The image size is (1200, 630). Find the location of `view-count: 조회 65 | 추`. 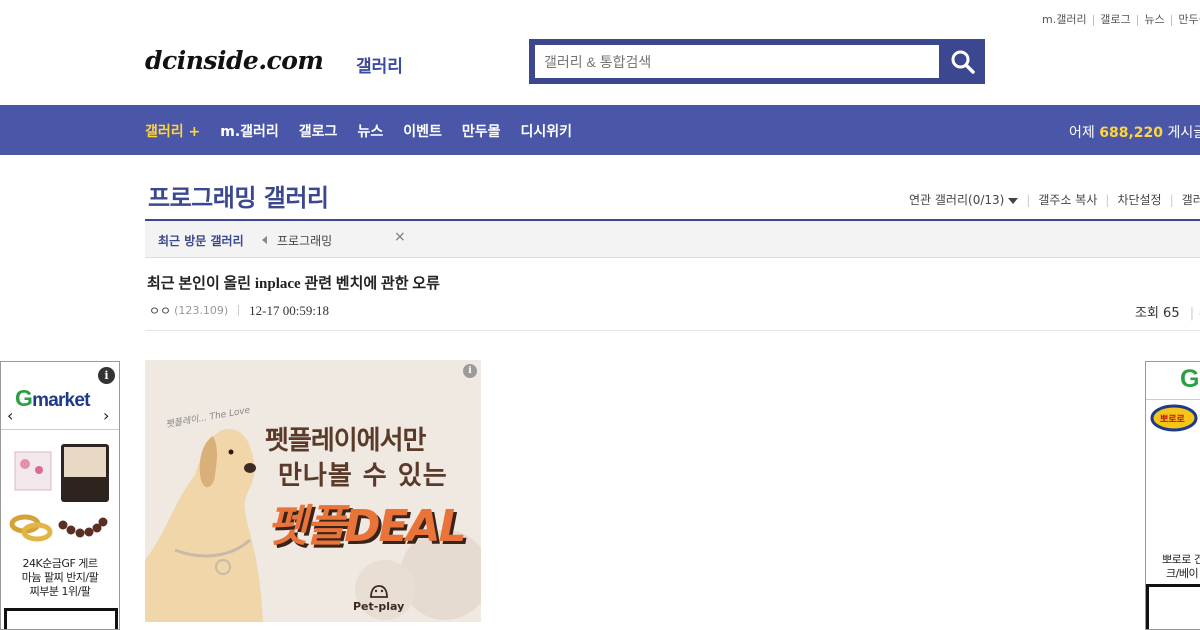

view-count: 조회 65 | 추 is located at coordinates (1167, 311).